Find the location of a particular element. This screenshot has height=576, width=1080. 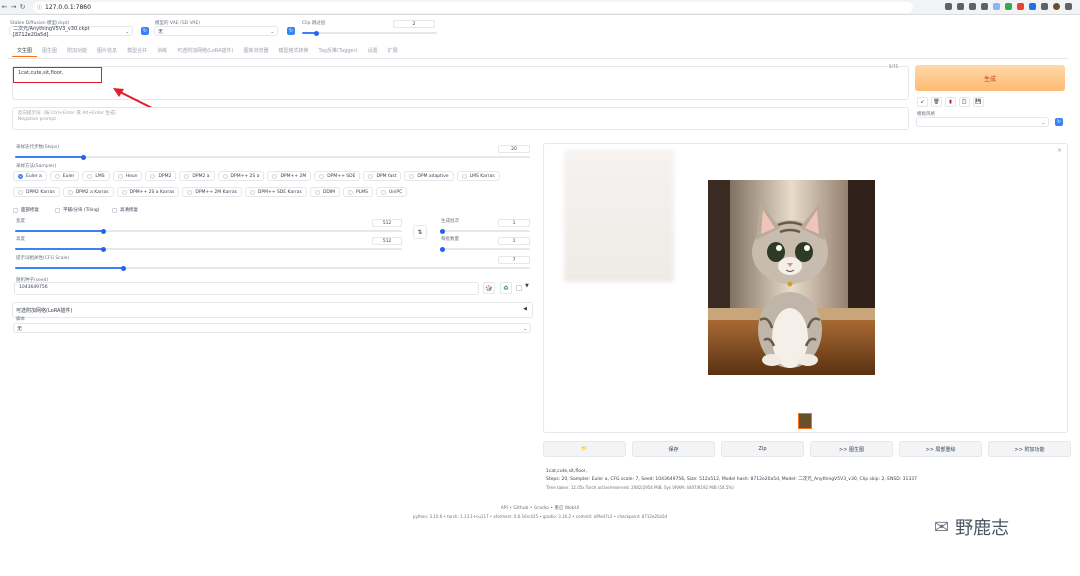

radio-icon is located at coordinates (464, 176).